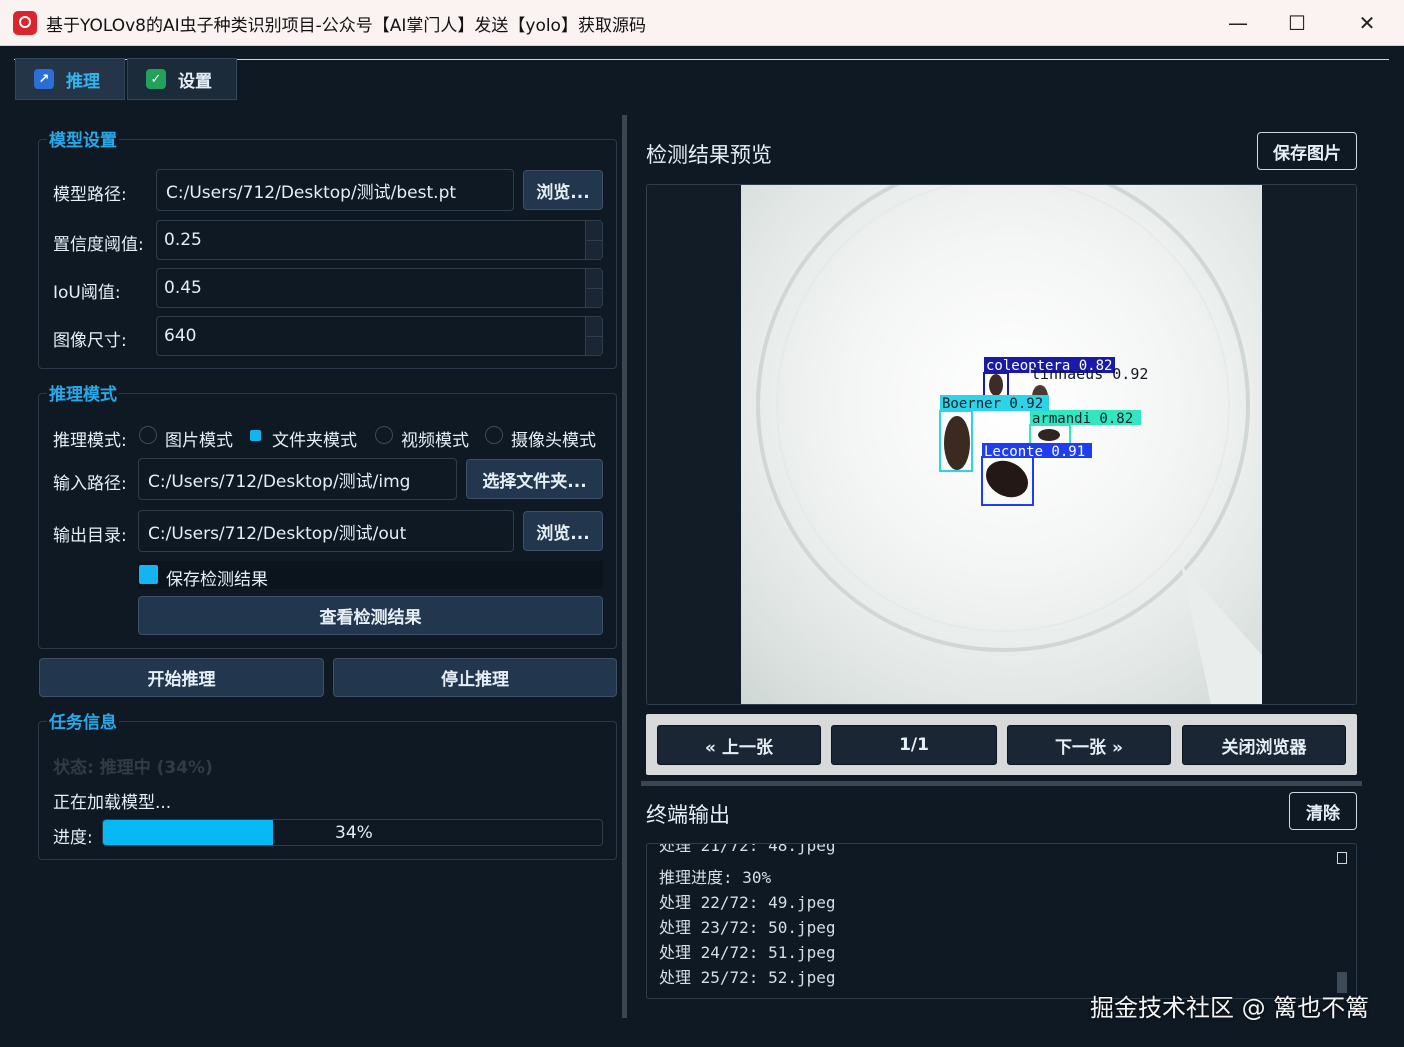  Describe the element at coordinates (747, 977) in the screenshot. I see `terminal-line: 处理 25/72: 52.jpeg` at that location.